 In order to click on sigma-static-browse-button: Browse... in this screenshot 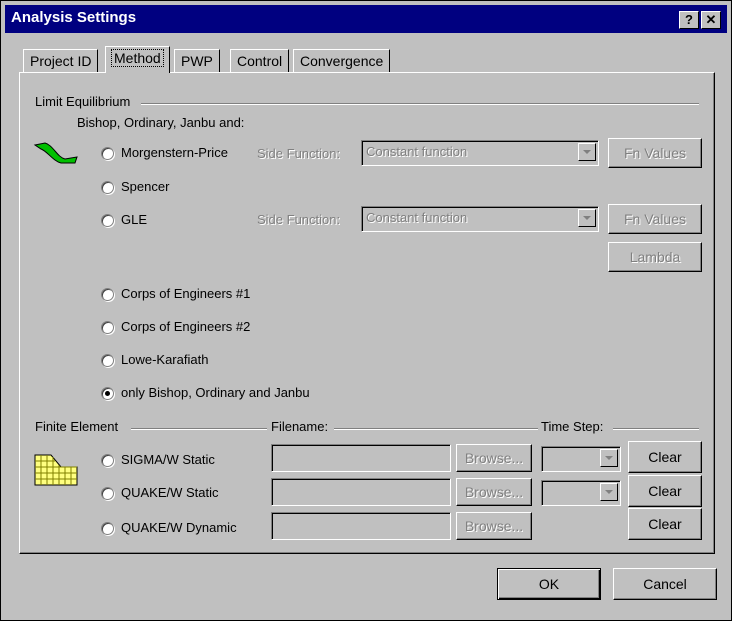, I will do `click(494, 458)`.